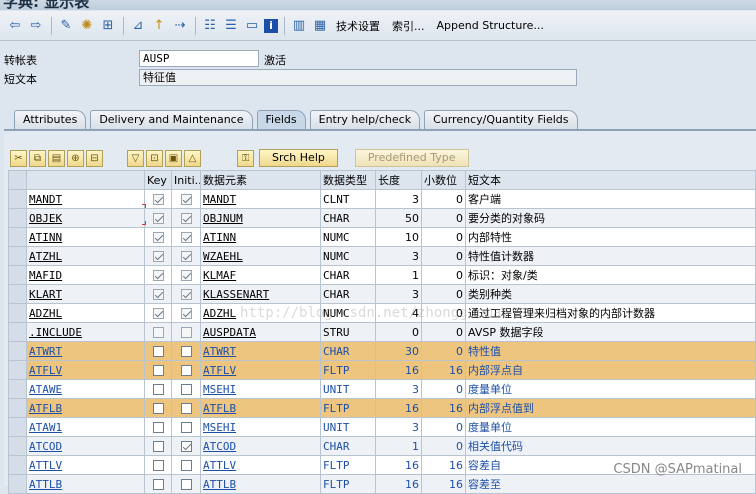 The height and width of the screenshot is (494, 756). I want to click on data-element: ATFLB, so click(219, 408).